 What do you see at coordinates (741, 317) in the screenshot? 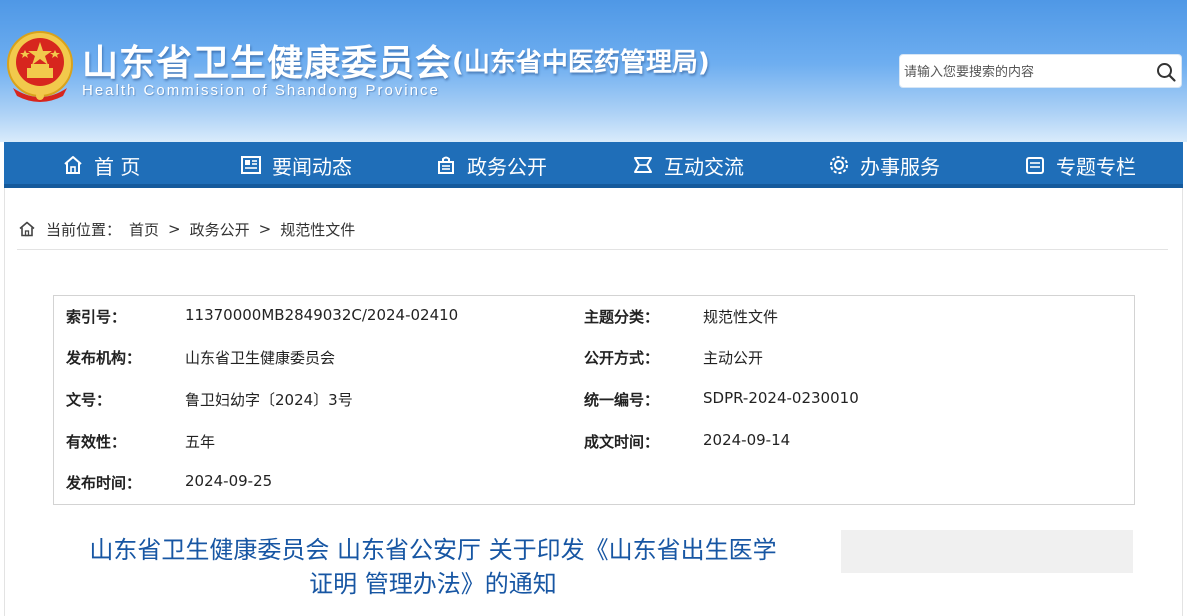
I see `topic-value: 规范性文件` at bounding box center [741, 317].